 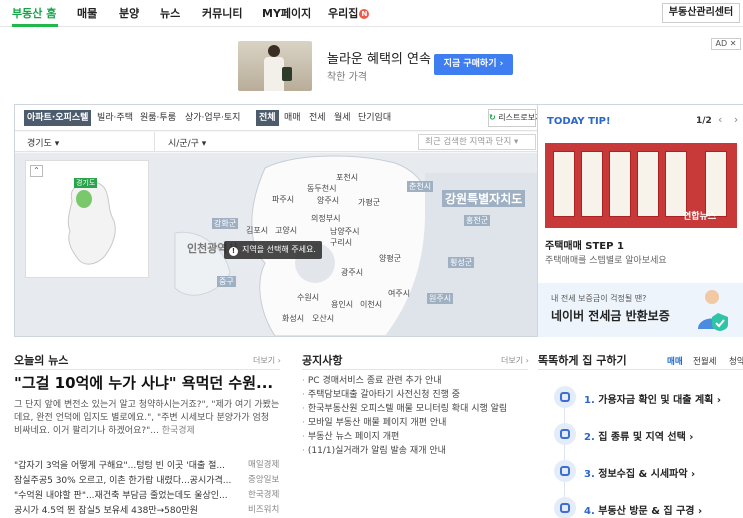 I want to click on map-label-hwaseong: 화성시, so click(x=293, y=318).